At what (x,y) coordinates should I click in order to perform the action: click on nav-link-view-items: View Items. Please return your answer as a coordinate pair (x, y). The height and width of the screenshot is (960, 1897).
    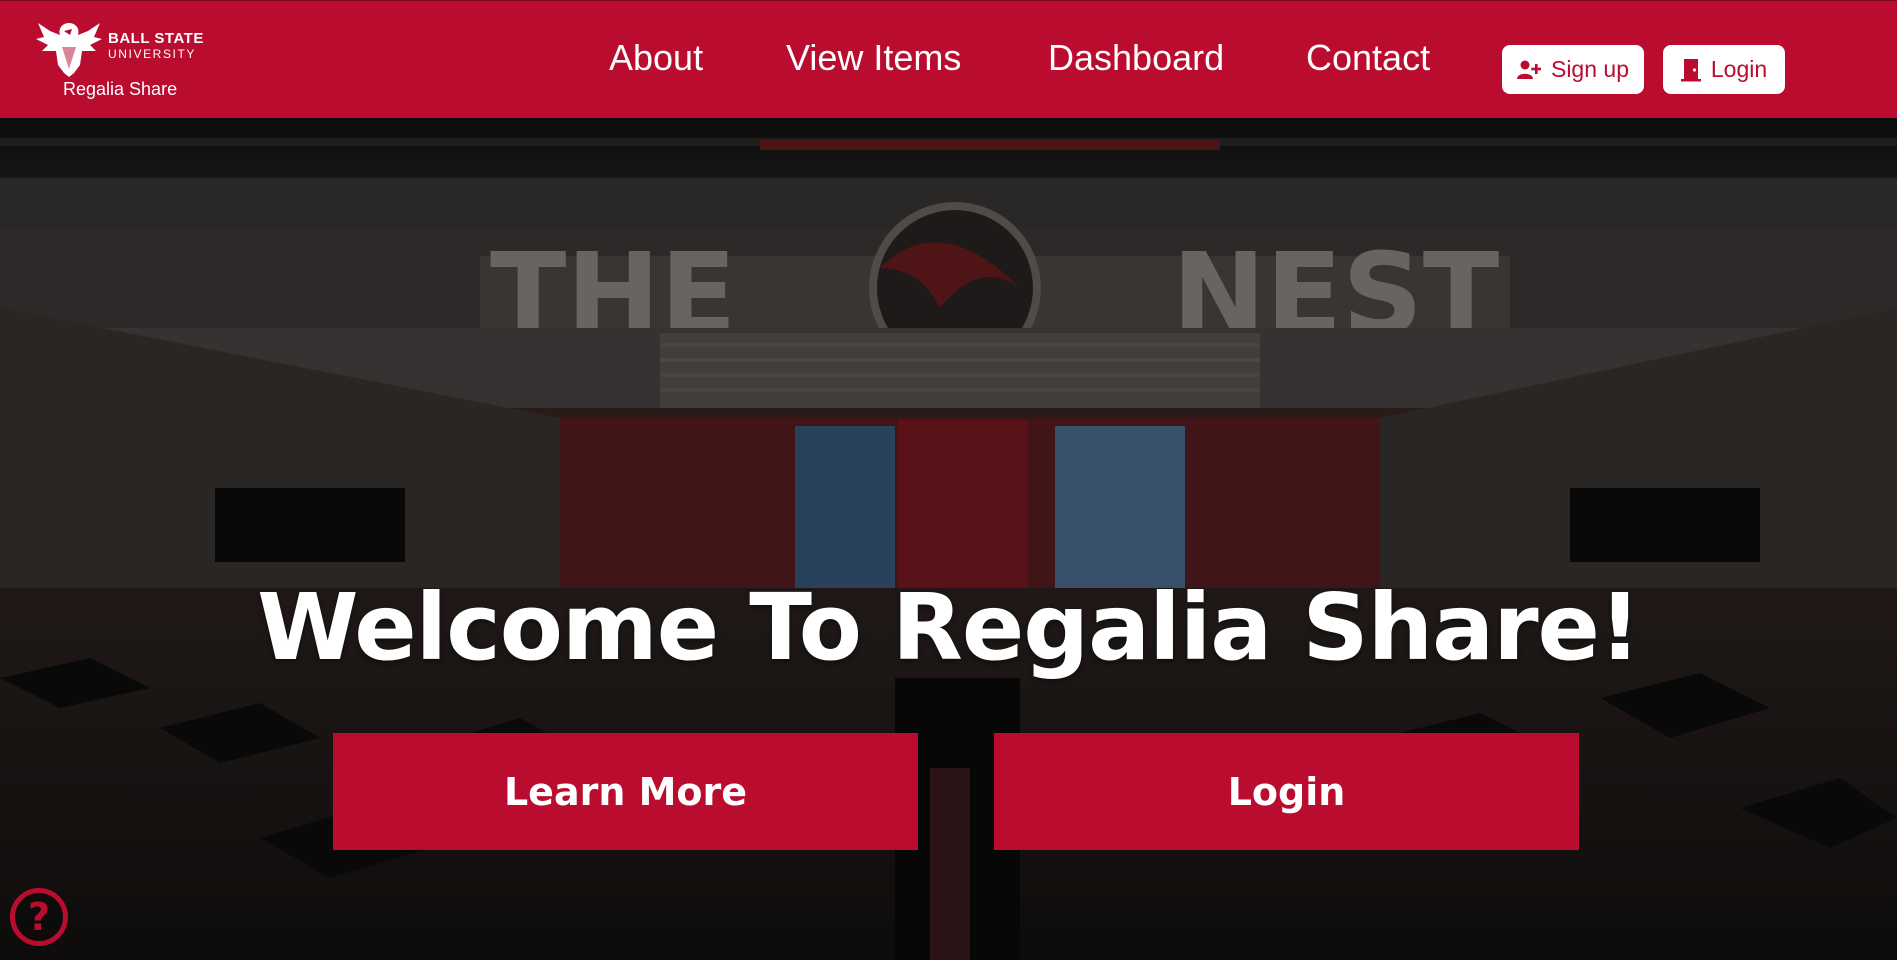
    Looking at the image, I should click on (873, 58).